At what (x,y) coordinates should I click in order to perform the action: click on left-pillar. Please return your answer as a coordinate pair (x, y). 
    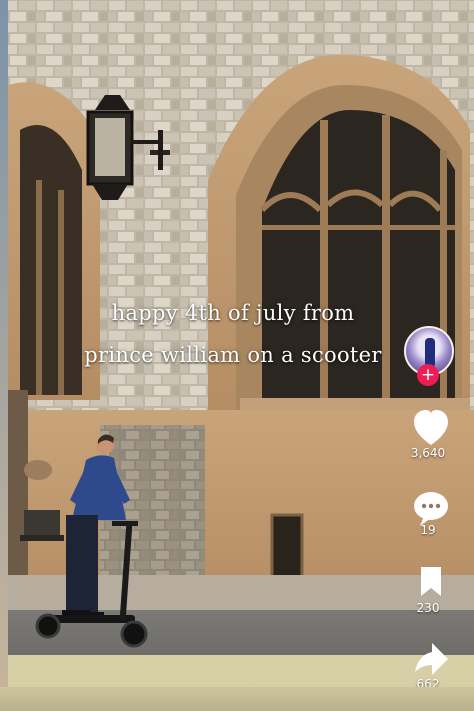
    Looking at the image, I should click on (18, 495).